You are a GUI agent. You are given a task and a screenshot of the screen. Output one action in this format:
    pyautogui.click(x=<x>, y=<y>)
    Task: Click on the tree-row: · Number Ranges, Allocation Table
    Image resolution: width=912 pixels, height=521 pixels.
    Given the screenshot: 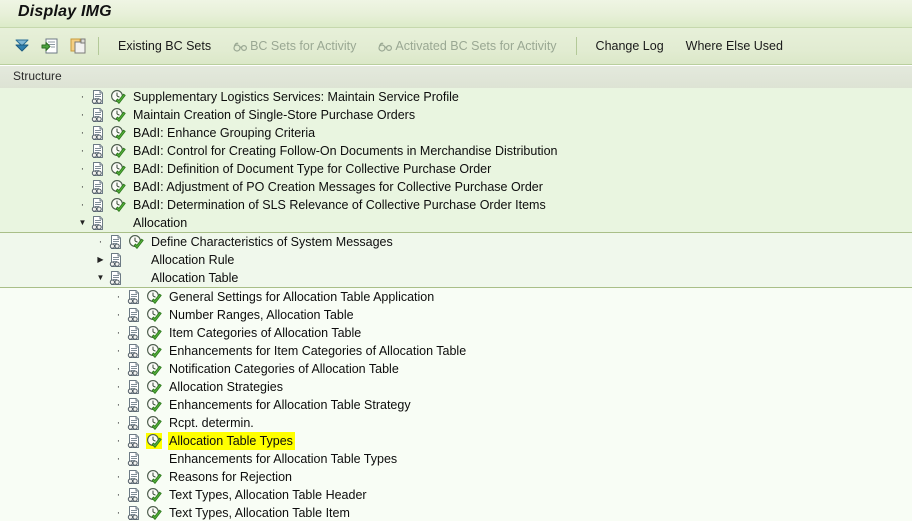 What is the action you would take?
    pyautogui.click(x=456, y=315)
    